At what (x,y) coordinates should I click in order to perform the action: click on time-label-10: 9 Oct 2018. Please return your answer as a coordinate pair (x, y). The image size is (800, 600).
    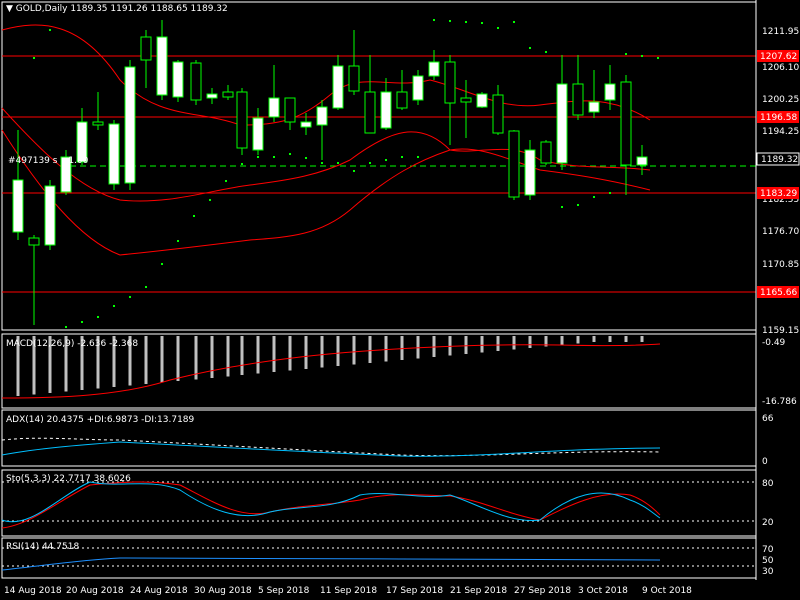
    Looking at the image, I should click on (667, 591).